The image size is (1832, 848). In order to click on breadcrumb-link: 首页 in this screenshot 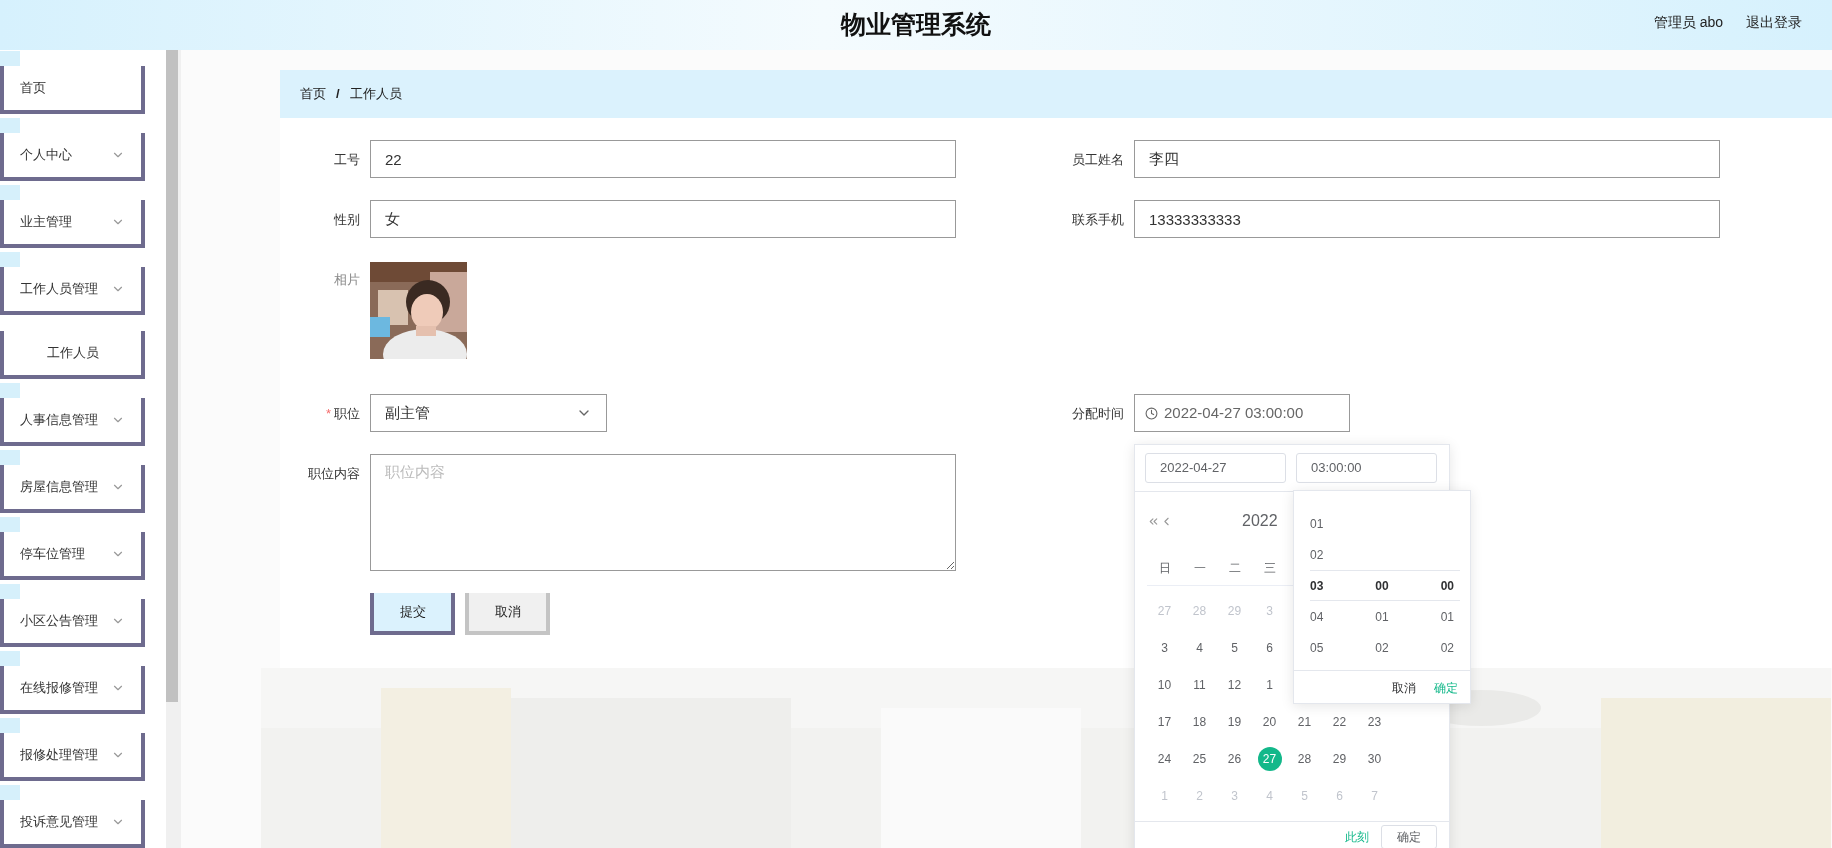, I will do `click(313, 94)`.